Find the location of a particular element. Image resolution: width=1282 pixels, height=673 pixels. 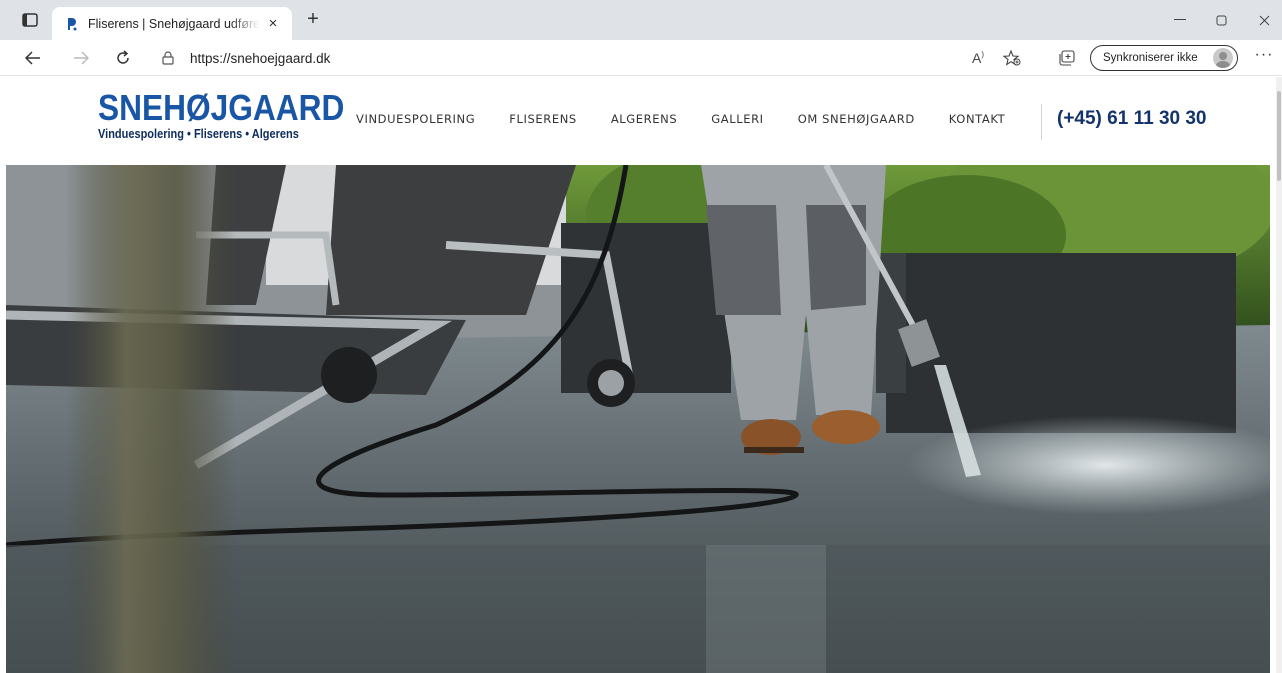

page-scrollbar is located at coordinates (1279, 375).